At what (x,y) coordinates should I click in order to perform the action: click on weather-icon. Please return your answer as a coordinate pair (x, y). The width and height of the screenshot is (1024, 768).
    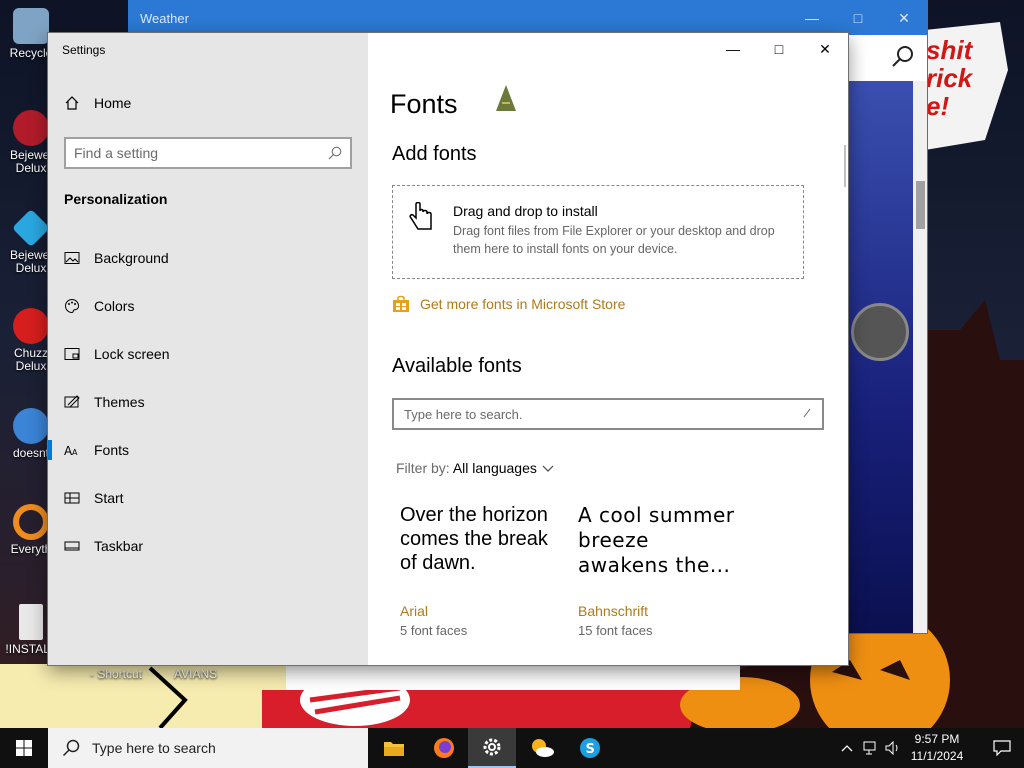
    Looking at the image, I should click on (543, 748).